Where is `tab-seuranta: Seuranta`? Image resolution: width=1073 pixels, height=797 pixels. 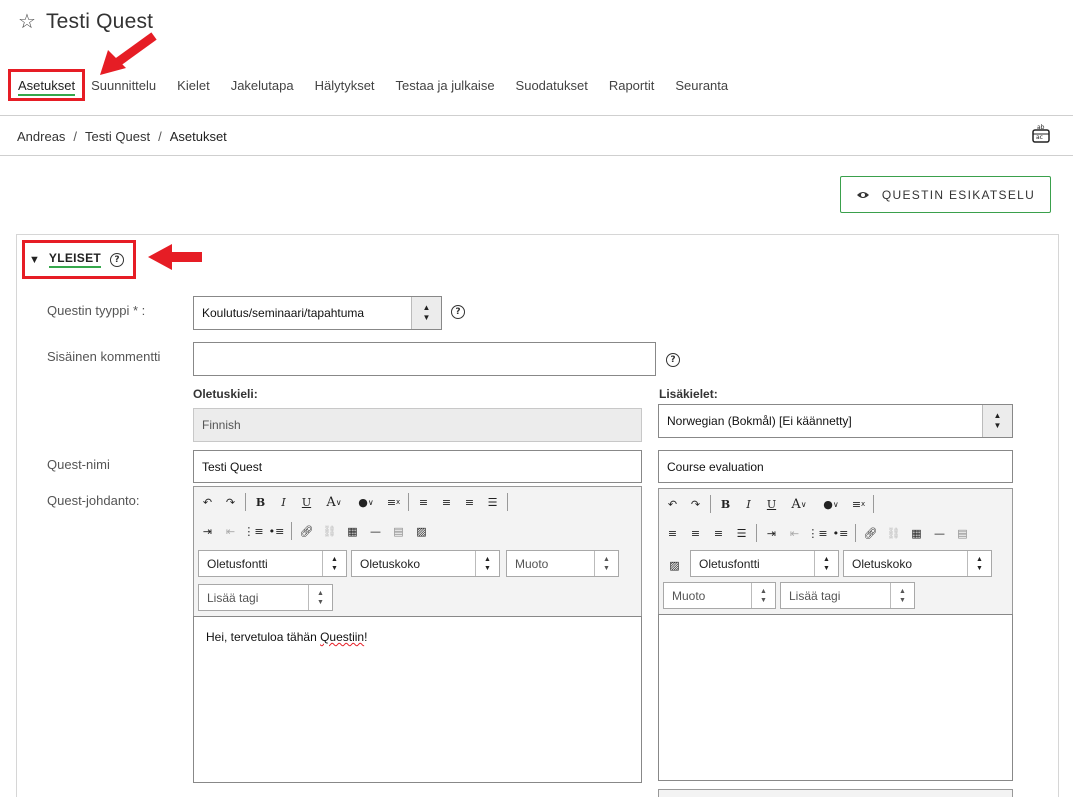
tab-seuranta: Seuranta is located at coordinates (701, 85).